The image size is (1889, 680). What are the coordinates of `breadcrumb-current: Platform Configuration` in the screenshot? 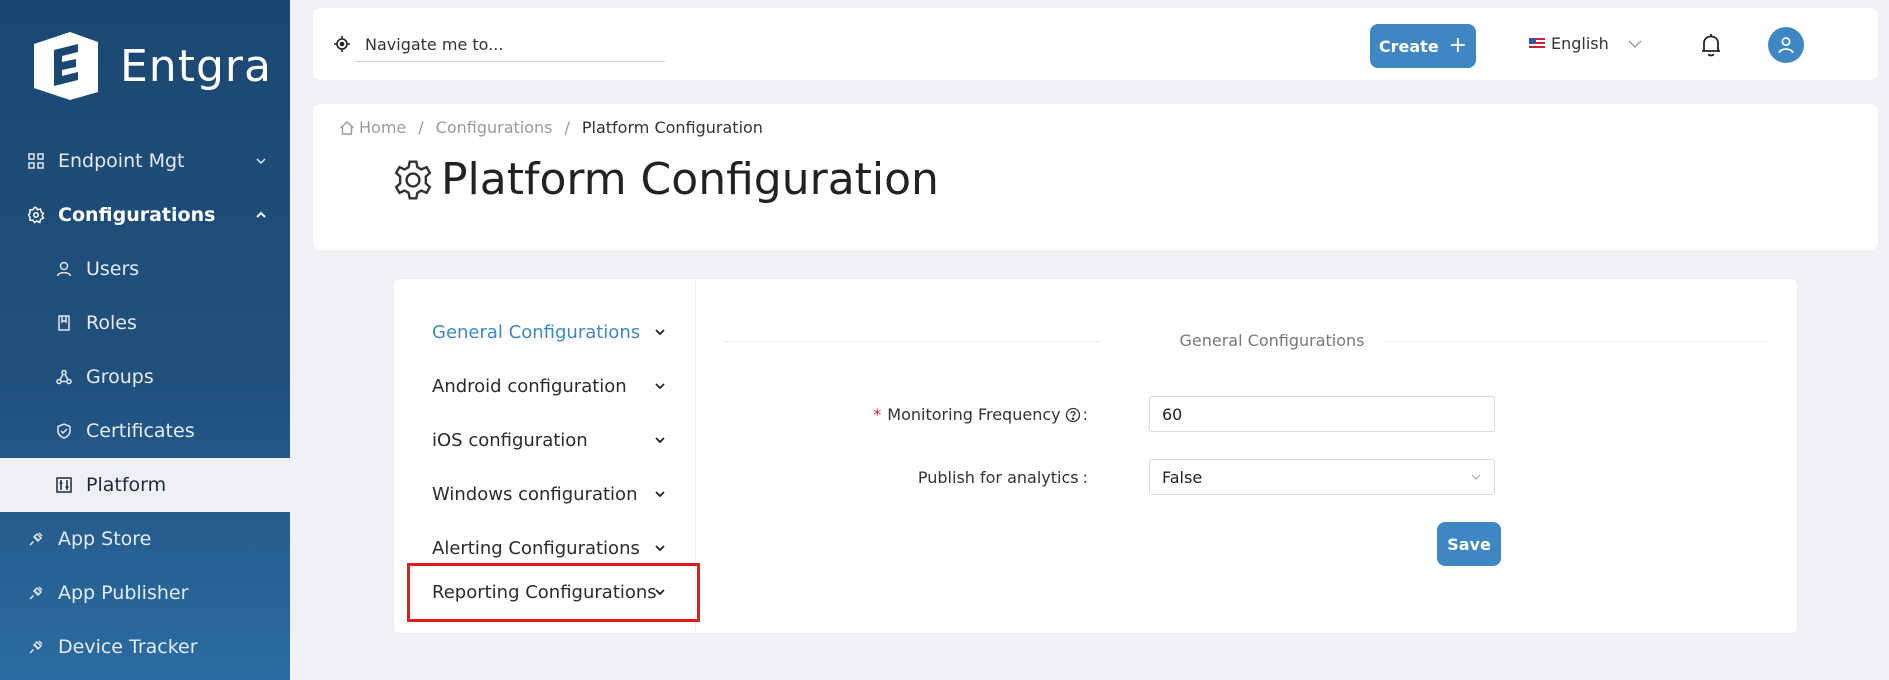 It's located at (672, 127).